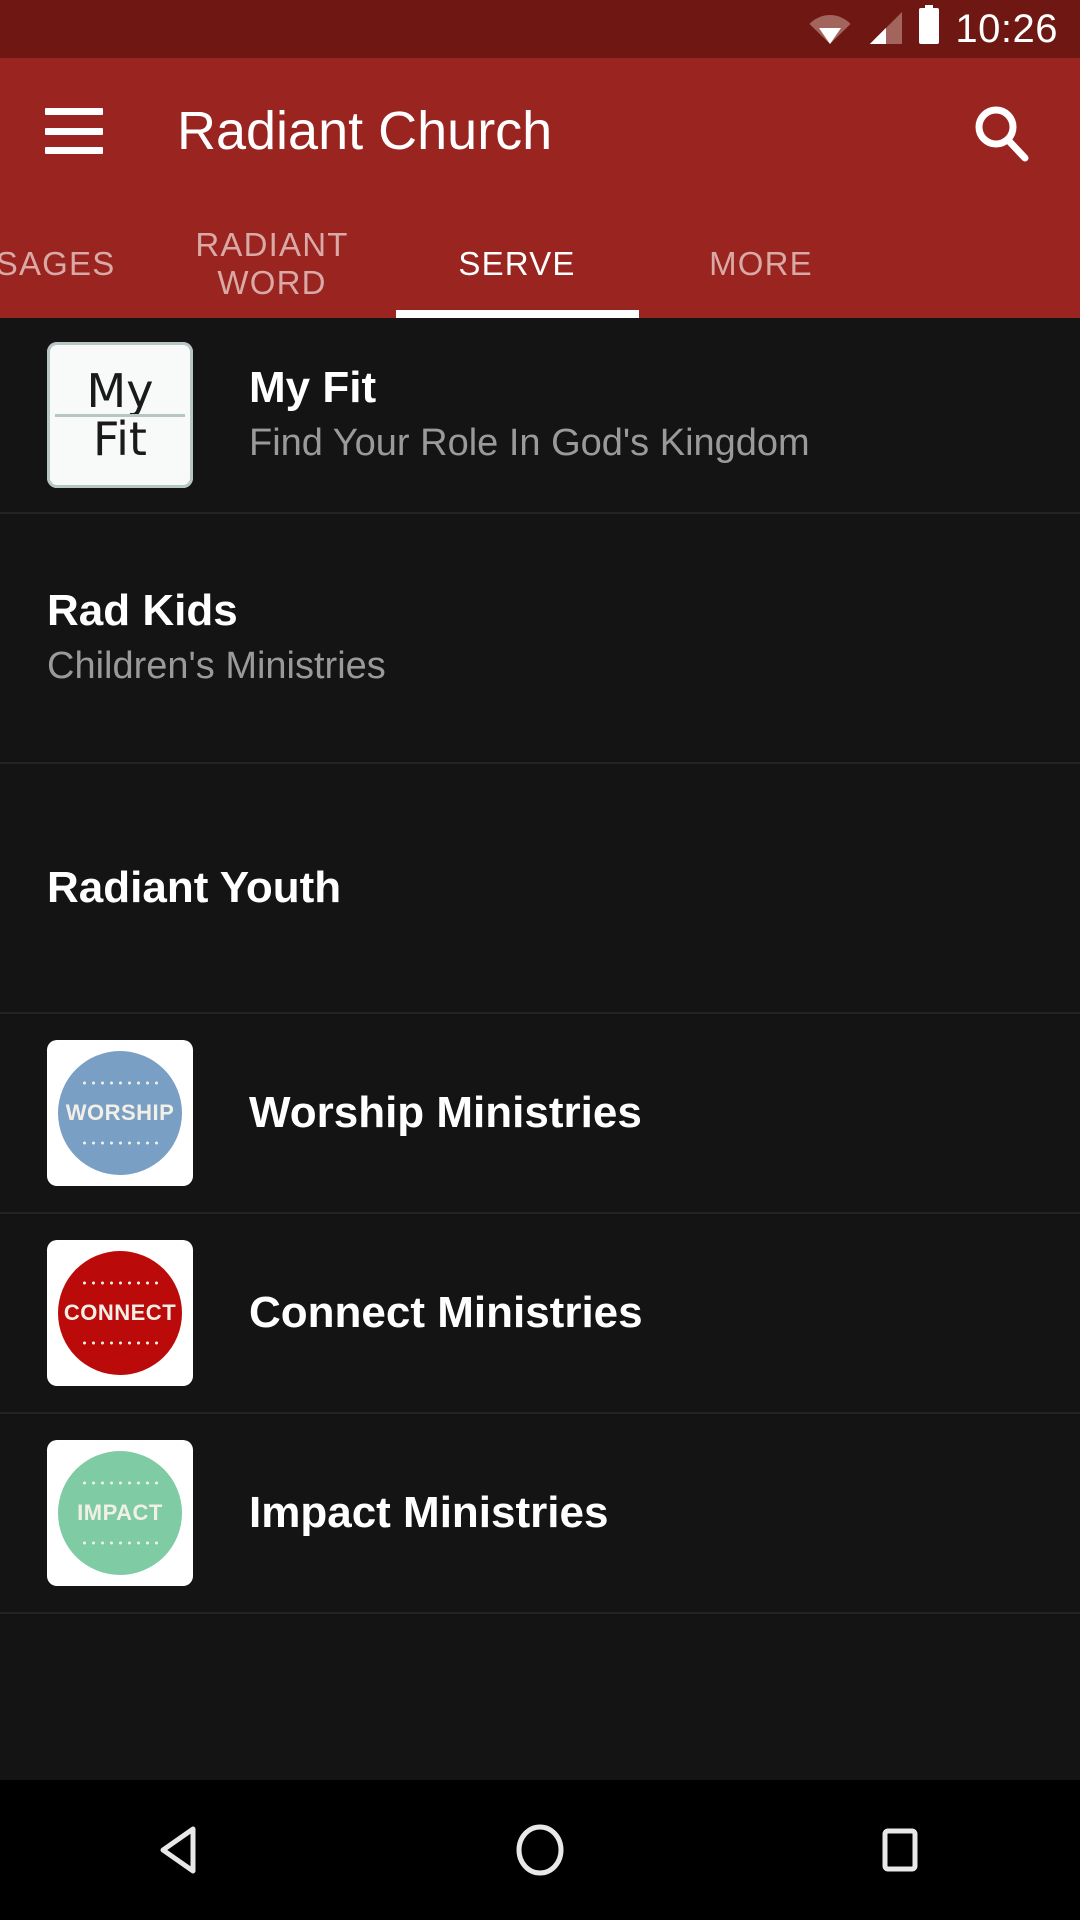 This screenshot has height=1920, width=1080. Describe the element at coordinates (1001, 133) in the screenshot. I see `search-icon` at that location.